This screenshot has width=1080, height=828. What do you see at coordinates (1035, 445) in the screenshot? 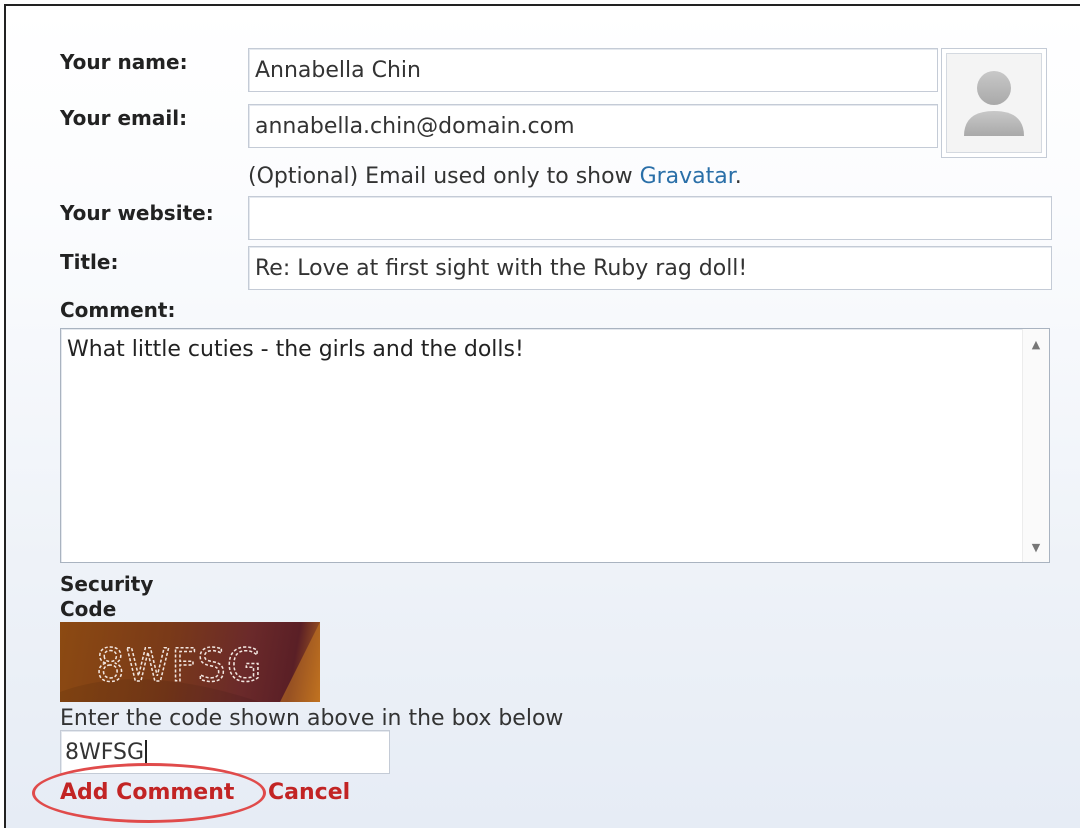
I see `comment-scrollbar: ▲ ▼` at bounding box center [1035, 445].